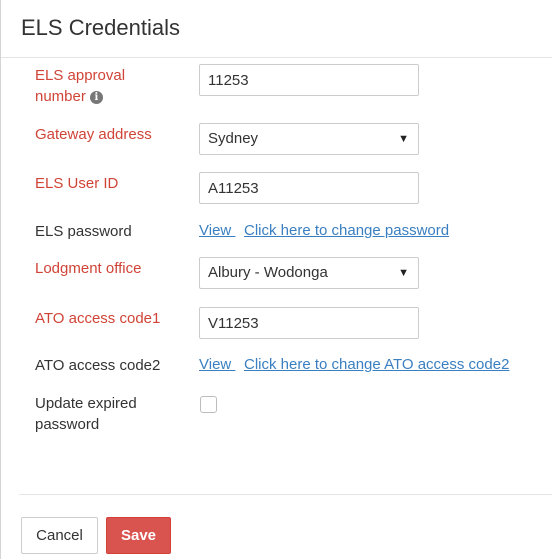 This screenshot has height=559, width=552. I want to click on footer-divider, so click(285, 494).